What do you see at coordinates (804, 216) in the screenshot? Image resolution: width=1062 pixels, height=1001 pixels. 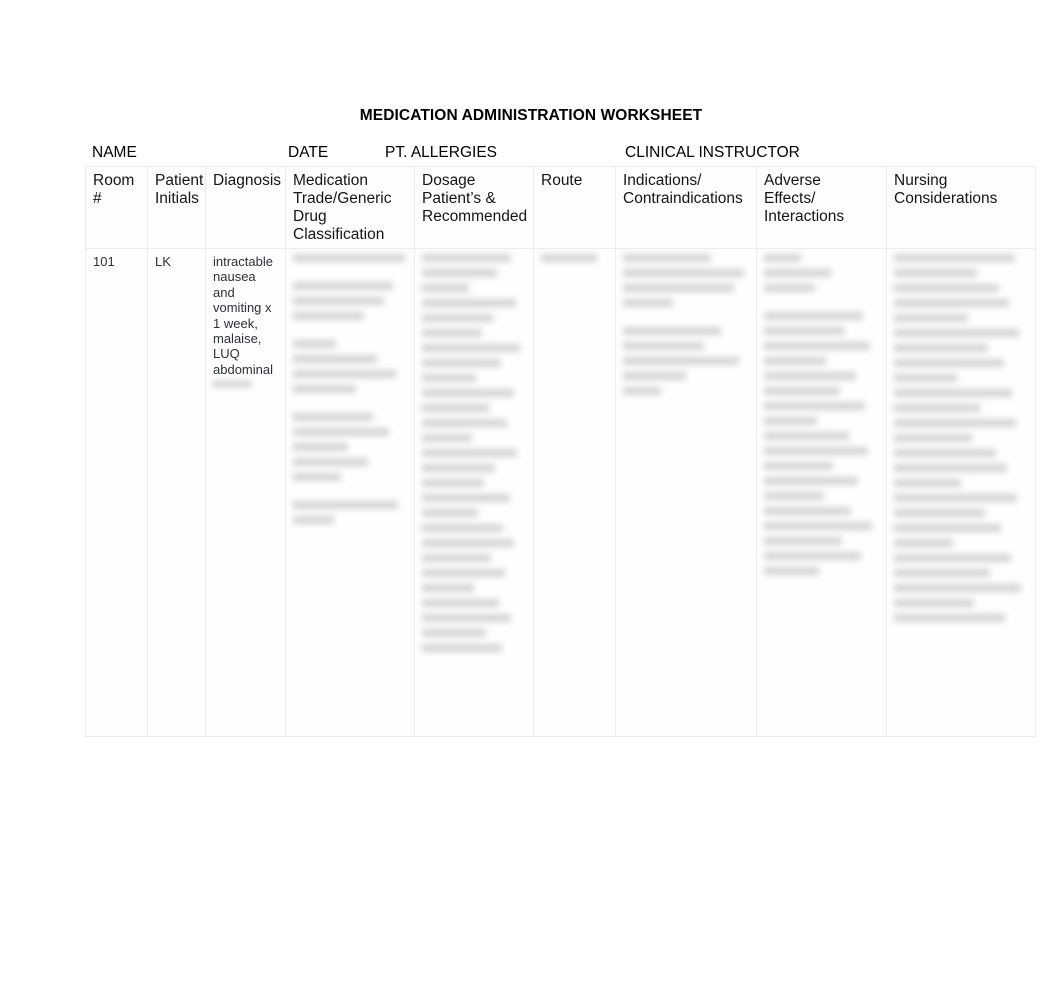 I see `header-line: Interactions` at bounding box center [804, 216].